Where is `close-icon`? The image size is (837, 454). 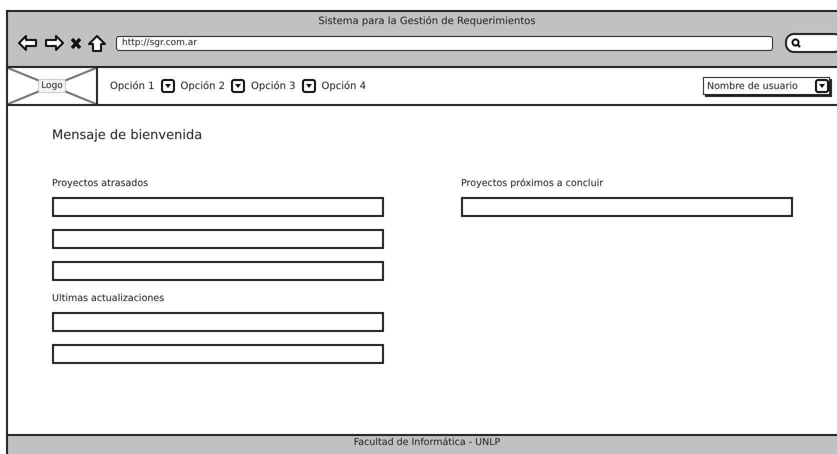 close-icon is located at coordinates (76, 43).